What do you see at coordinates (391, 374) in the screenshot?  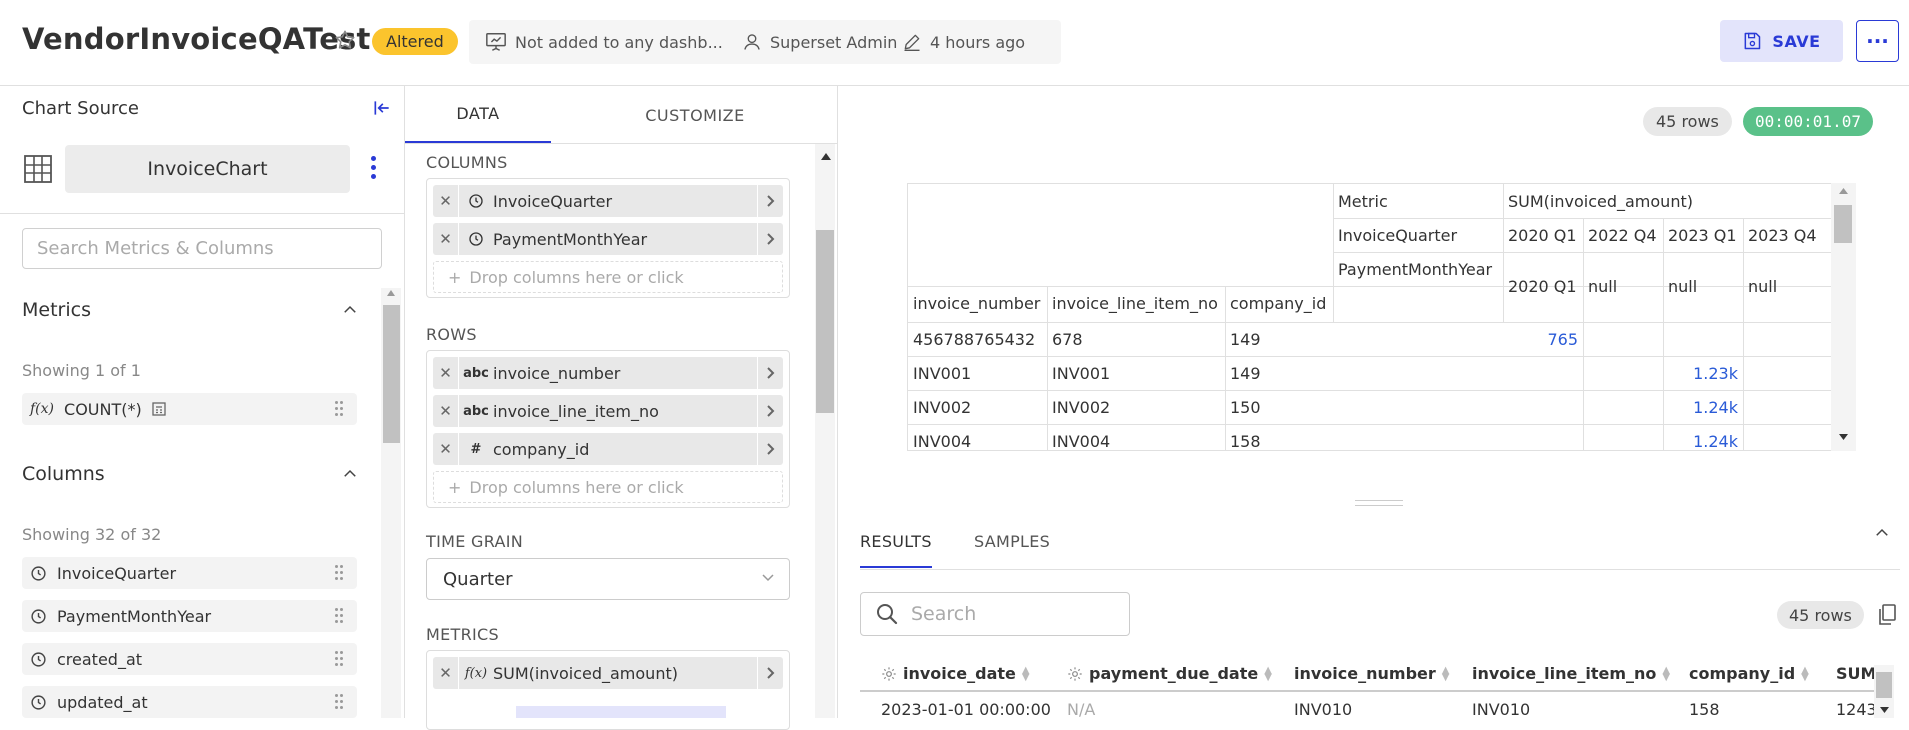 I see `left-scrollbar-thumb` at bounding box center [391, 374].